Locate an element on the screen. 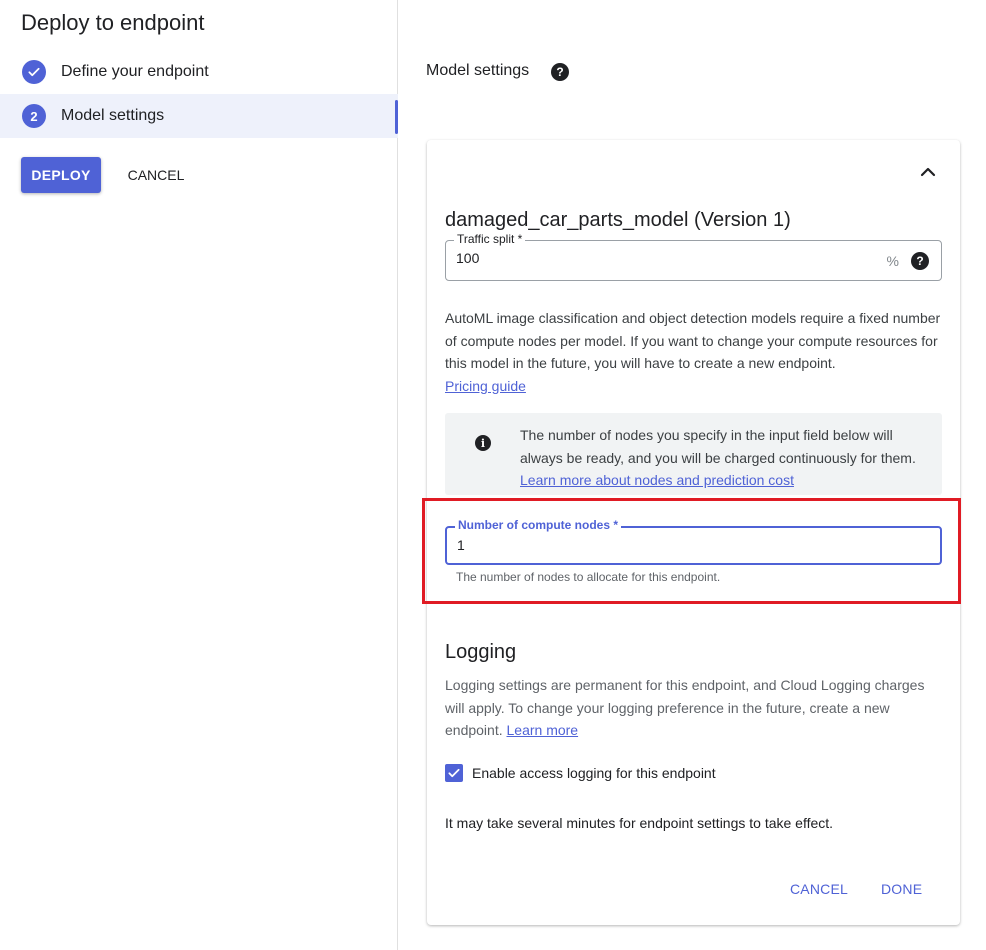  collapse-button is located at coordinates (928, 172).